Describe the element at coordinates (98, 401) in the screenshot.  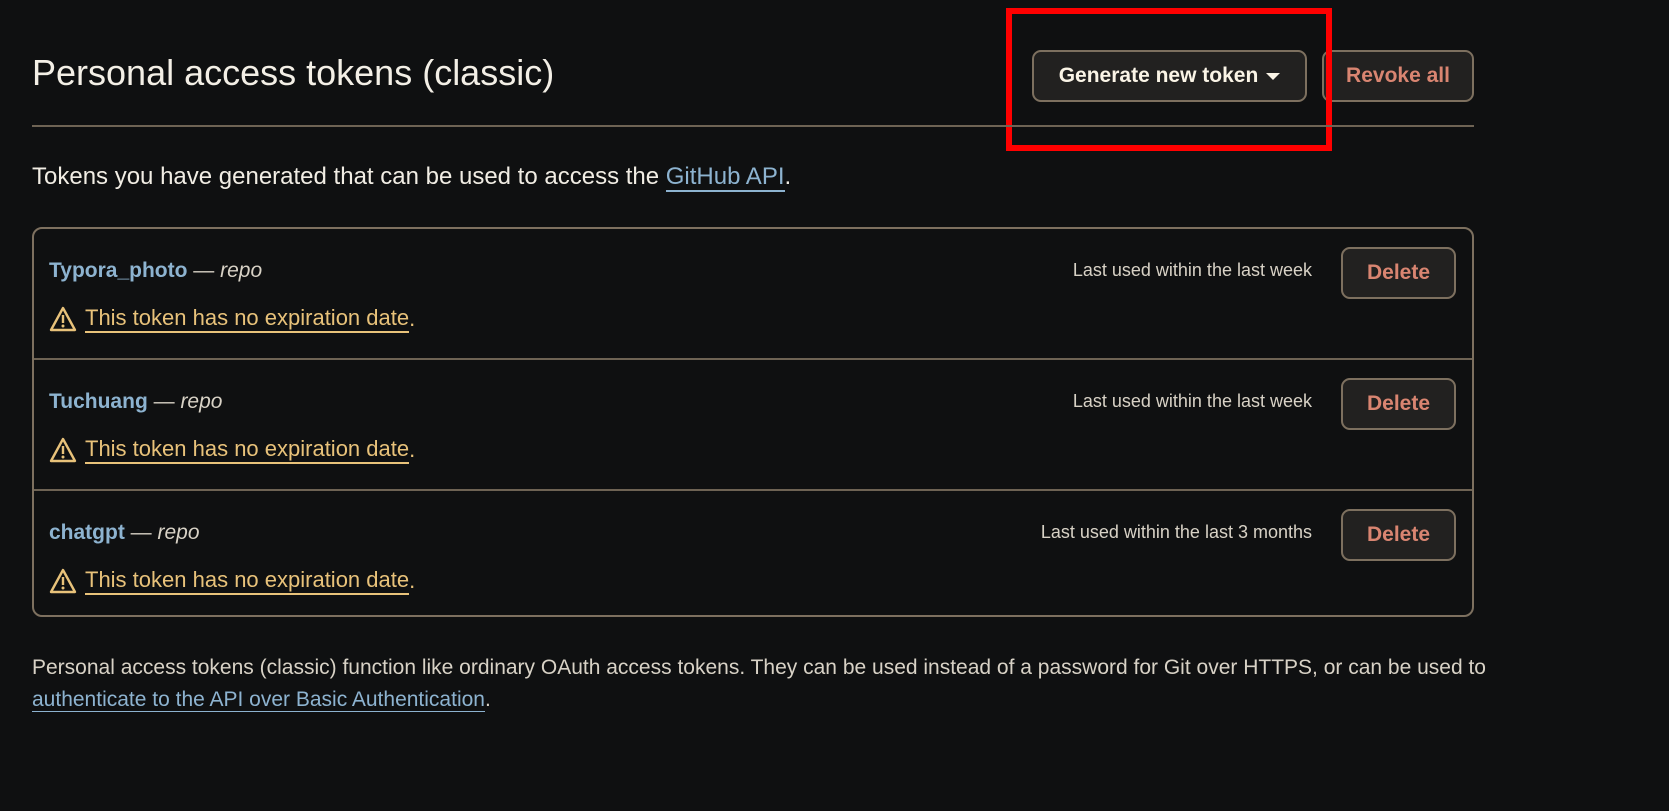
I see `token-name-link: Tuchuang` at that location.